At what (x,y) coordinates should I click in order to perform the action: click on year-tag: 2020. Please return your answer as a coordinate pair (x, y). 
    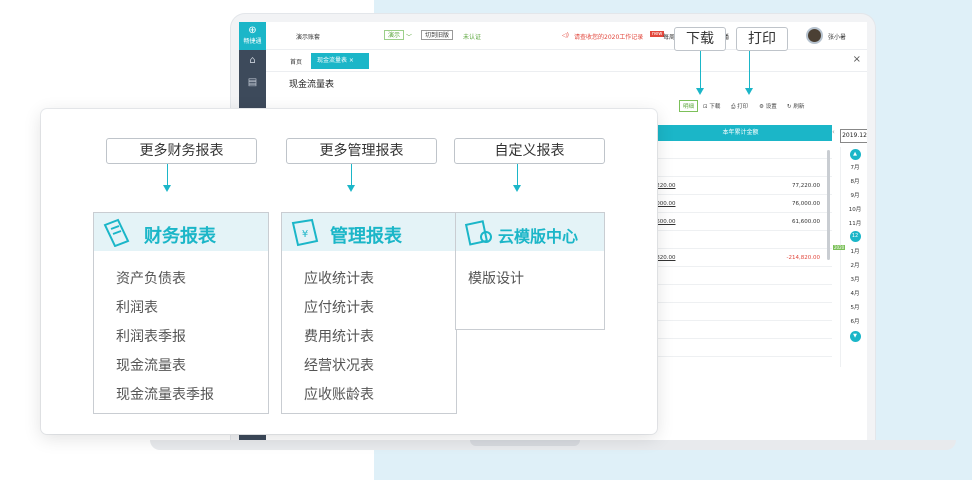
    Looking at the image, I should click on (839, 247).